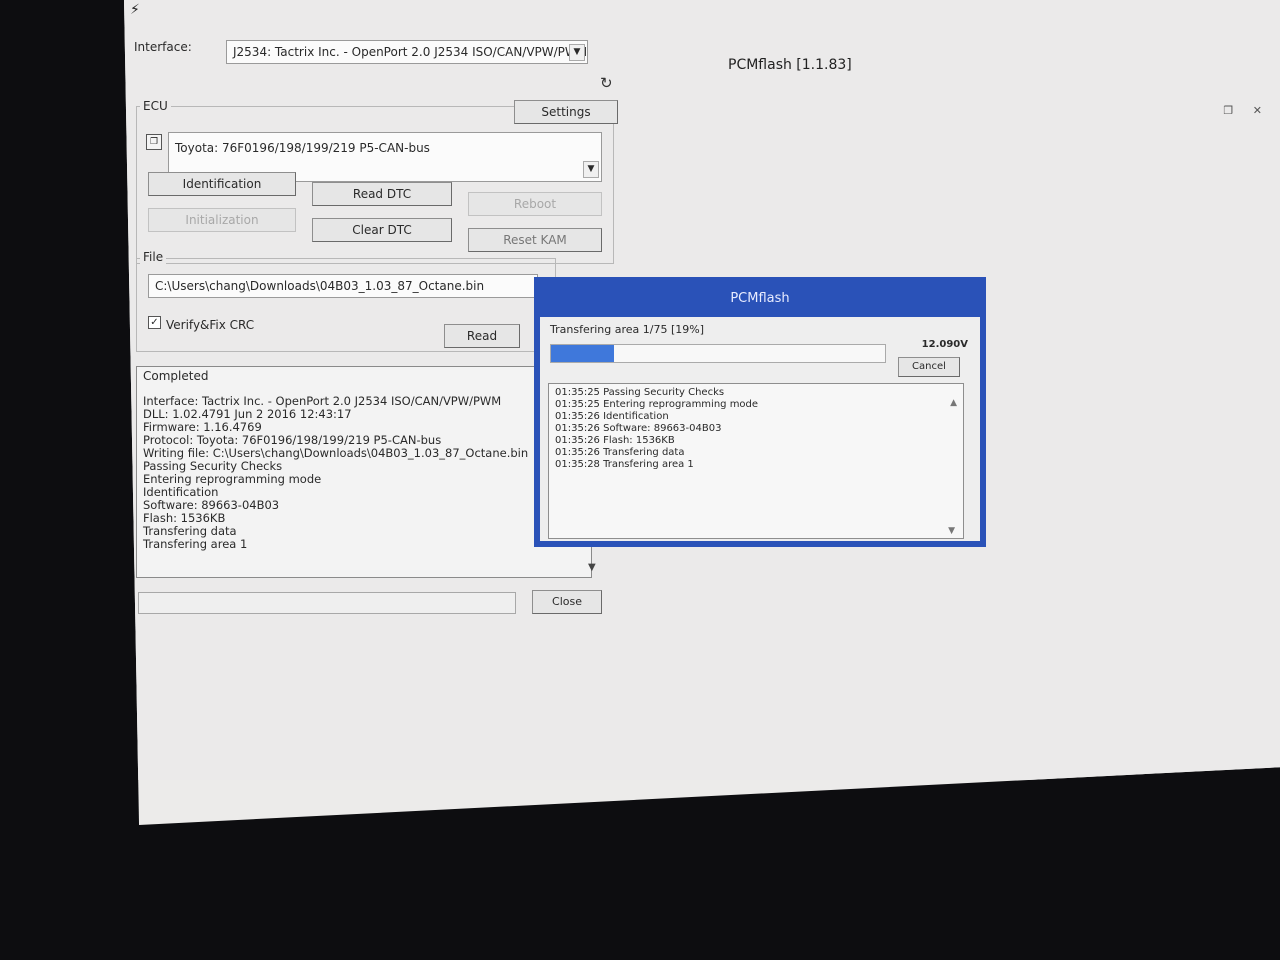 The image size is (1280, 960). What do you see at coordinates (195, 544) in the screenshot?
I see `log-line: Transfering area 1` at bounding box center [195, 544].